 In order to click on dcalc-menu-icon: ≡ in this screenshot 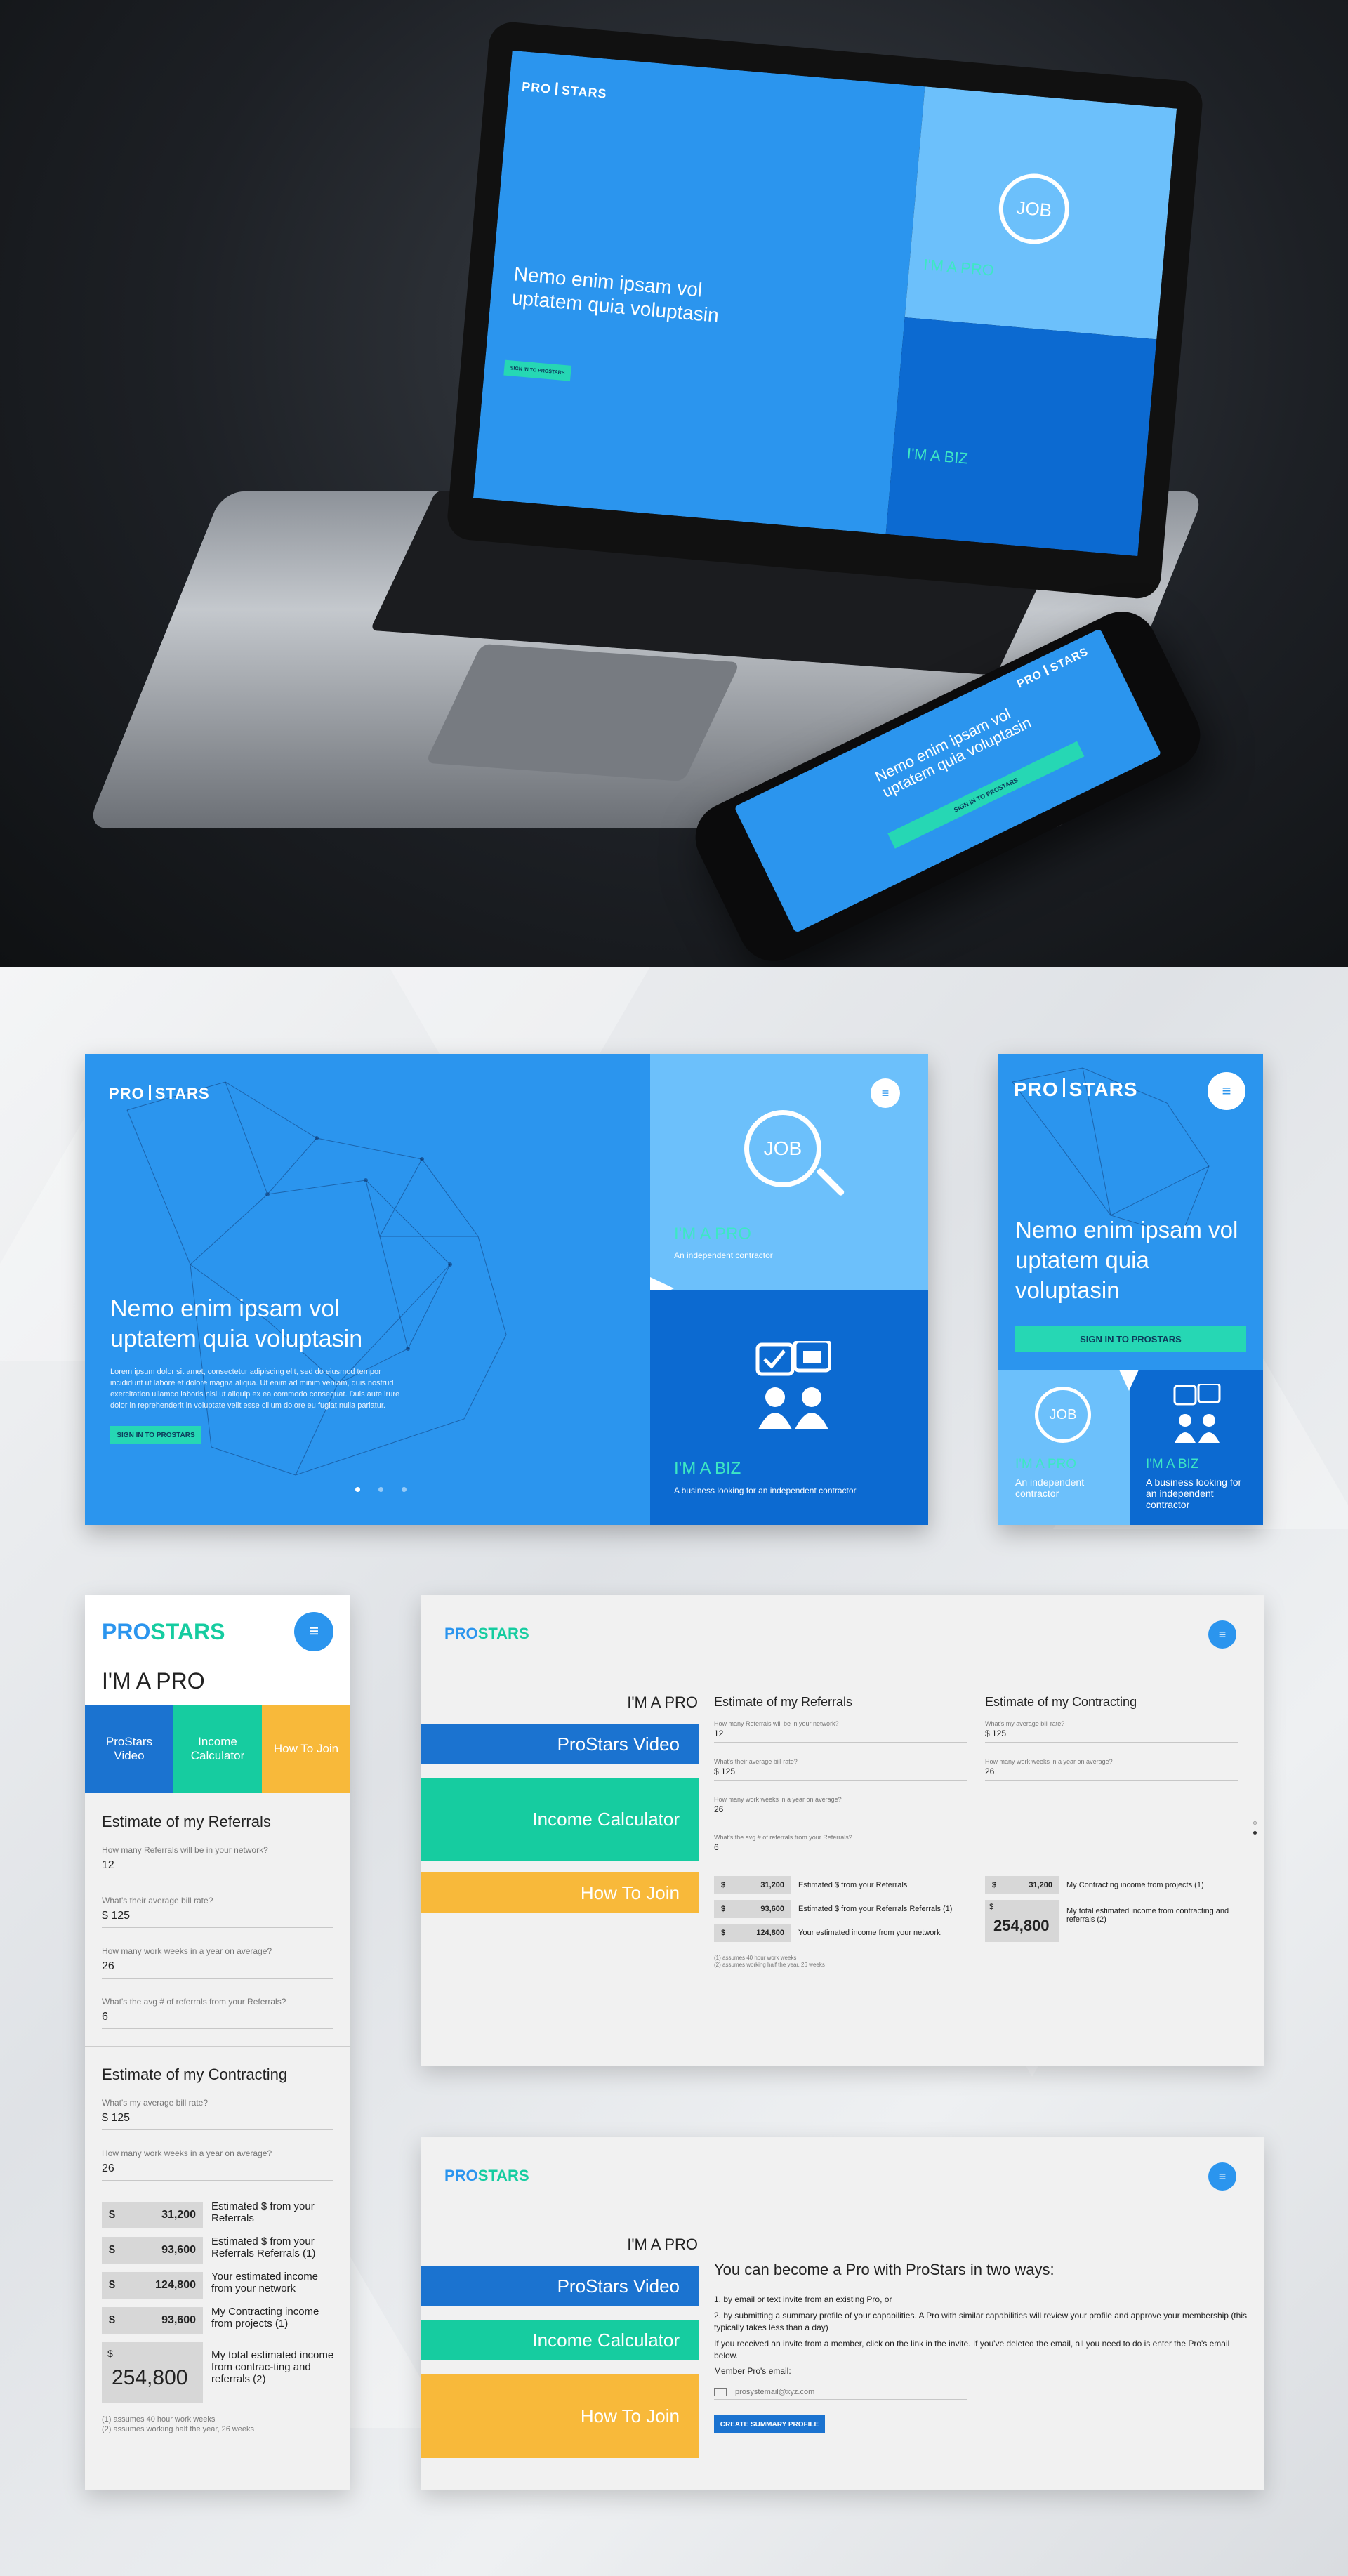, I will do `click(1222, 1634)`.